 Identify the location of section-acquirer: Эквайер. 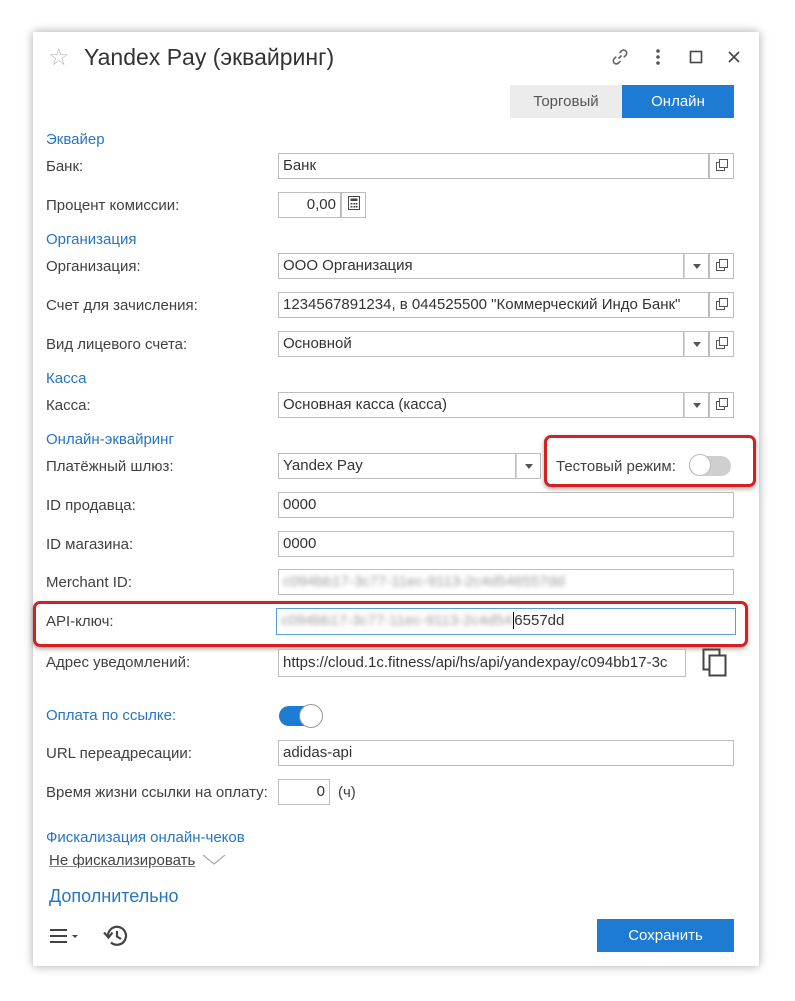
(75, 139).